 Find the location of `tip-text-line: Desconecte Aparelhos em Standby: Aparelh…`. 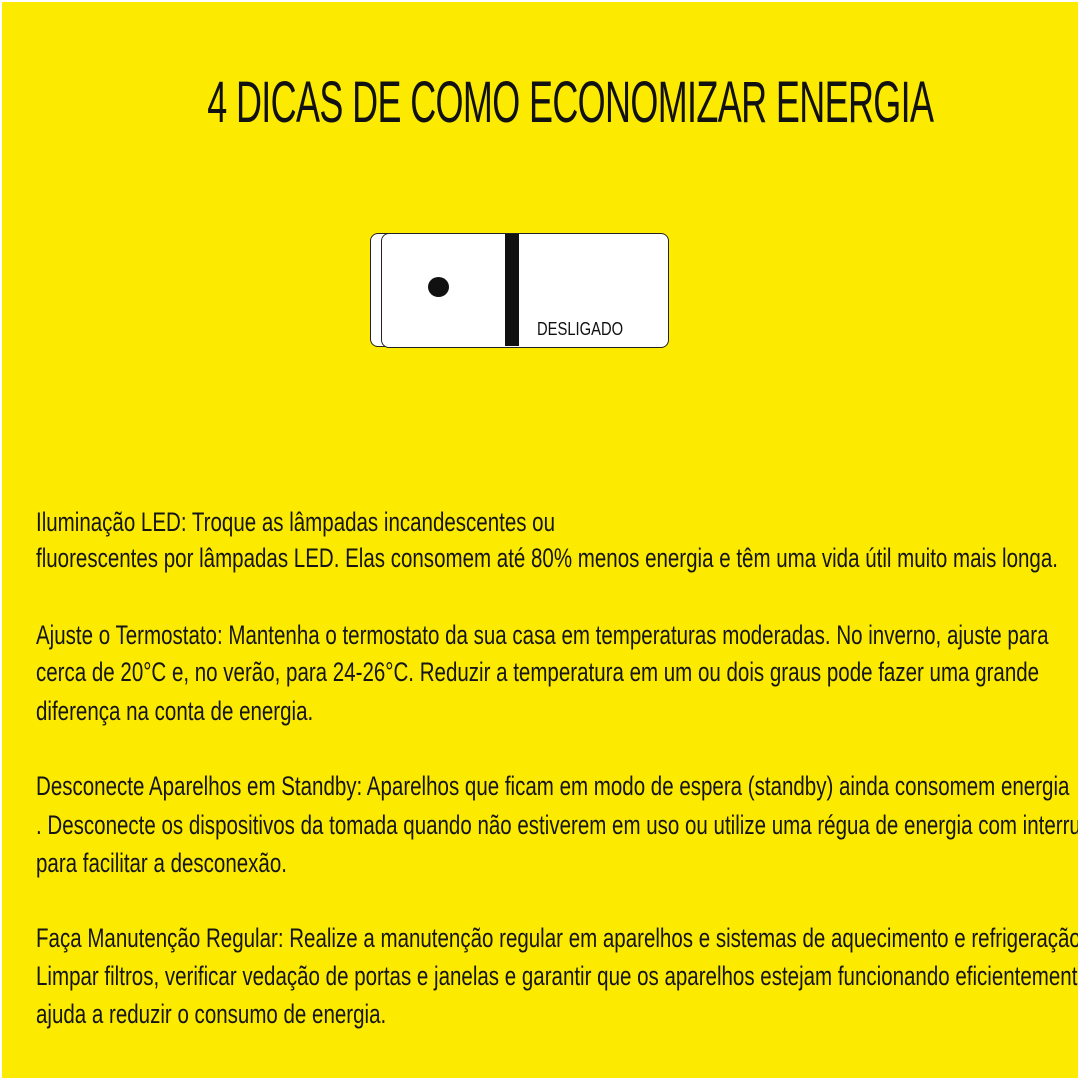

tip-text-line: Desconecte Aparelhos em Standby: Aparelh… is located at coordinates (553, 786).